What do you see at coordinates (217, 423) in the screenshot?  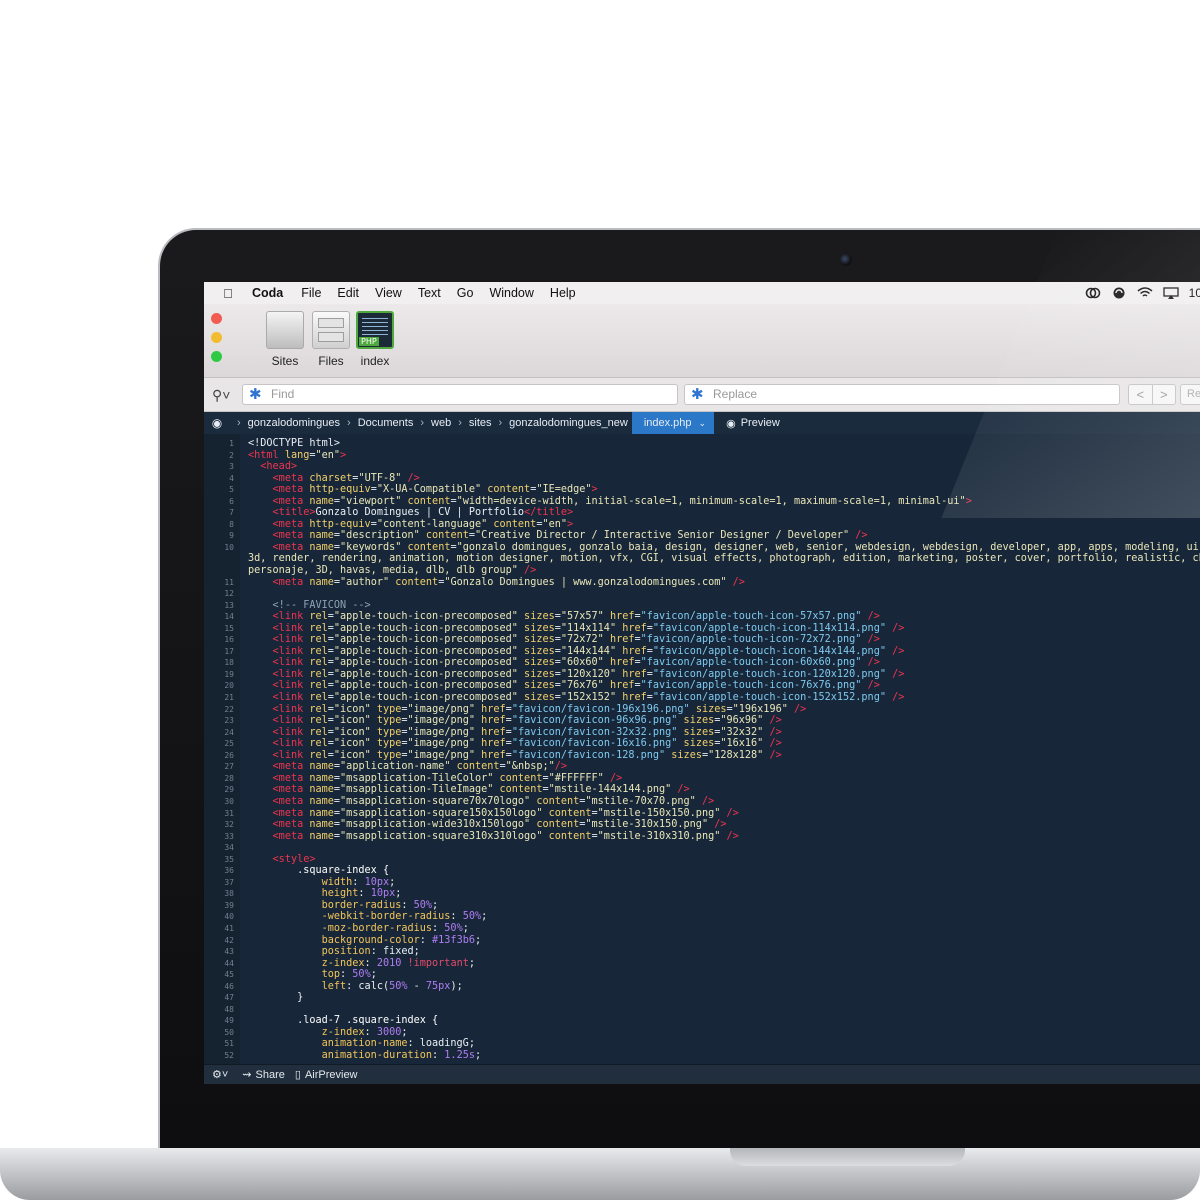 I see `eye-icon: ◉` at bounding box center [217, 423].